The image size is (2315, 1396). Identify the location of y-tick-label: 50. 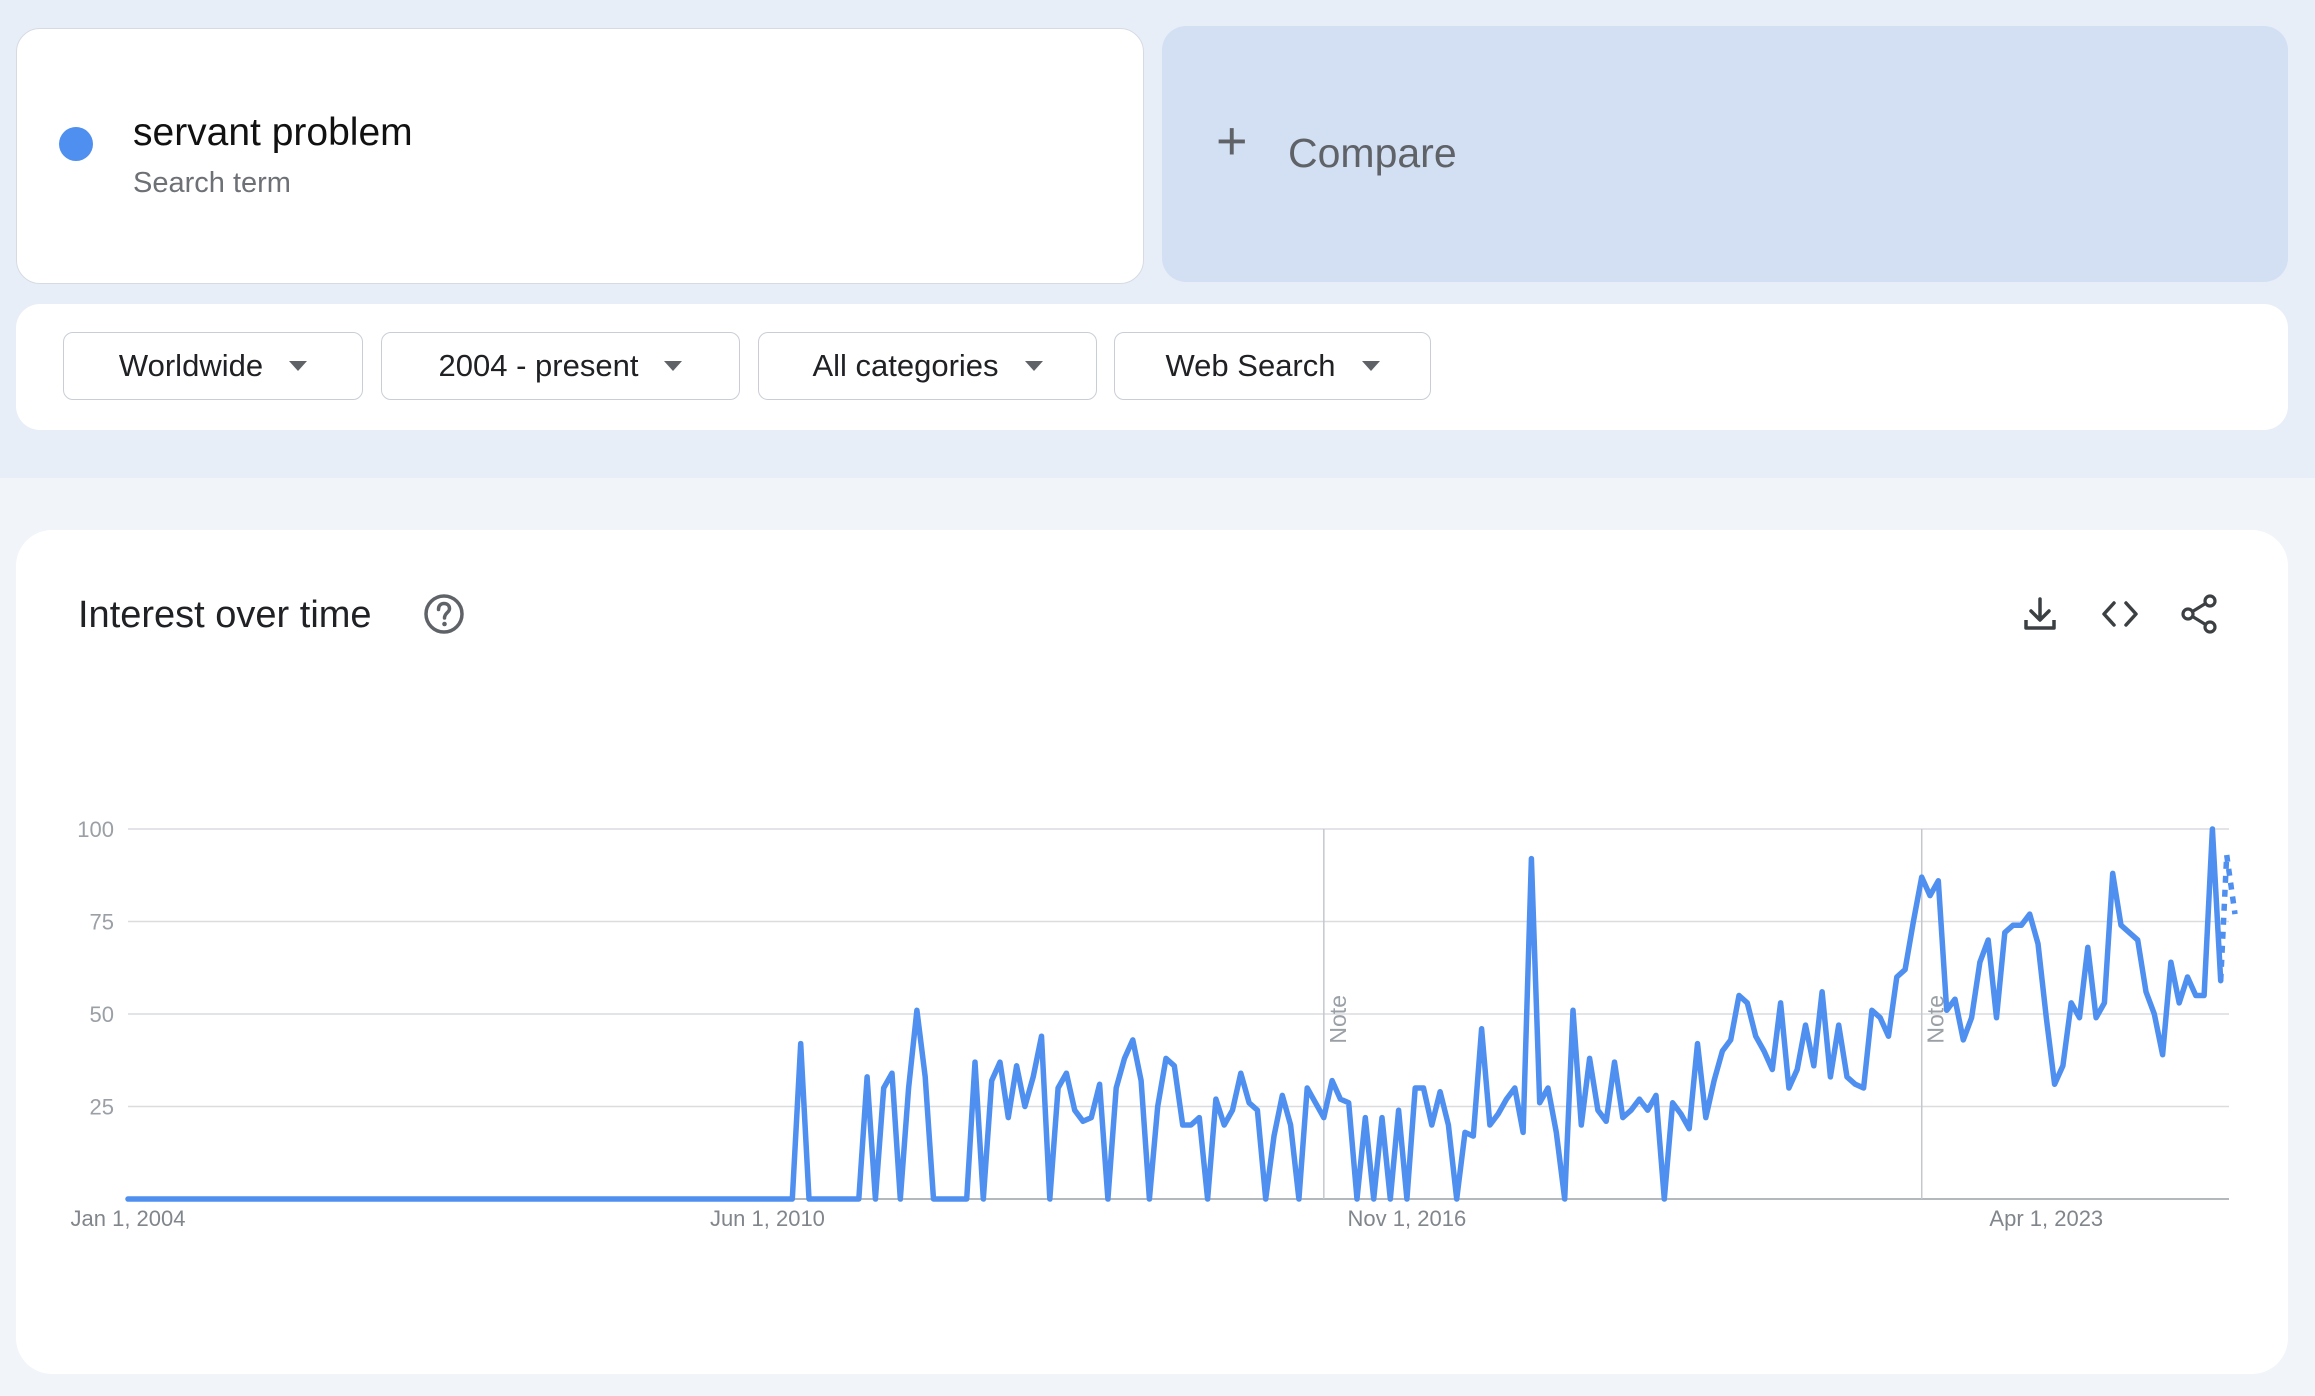
(102, 1014).